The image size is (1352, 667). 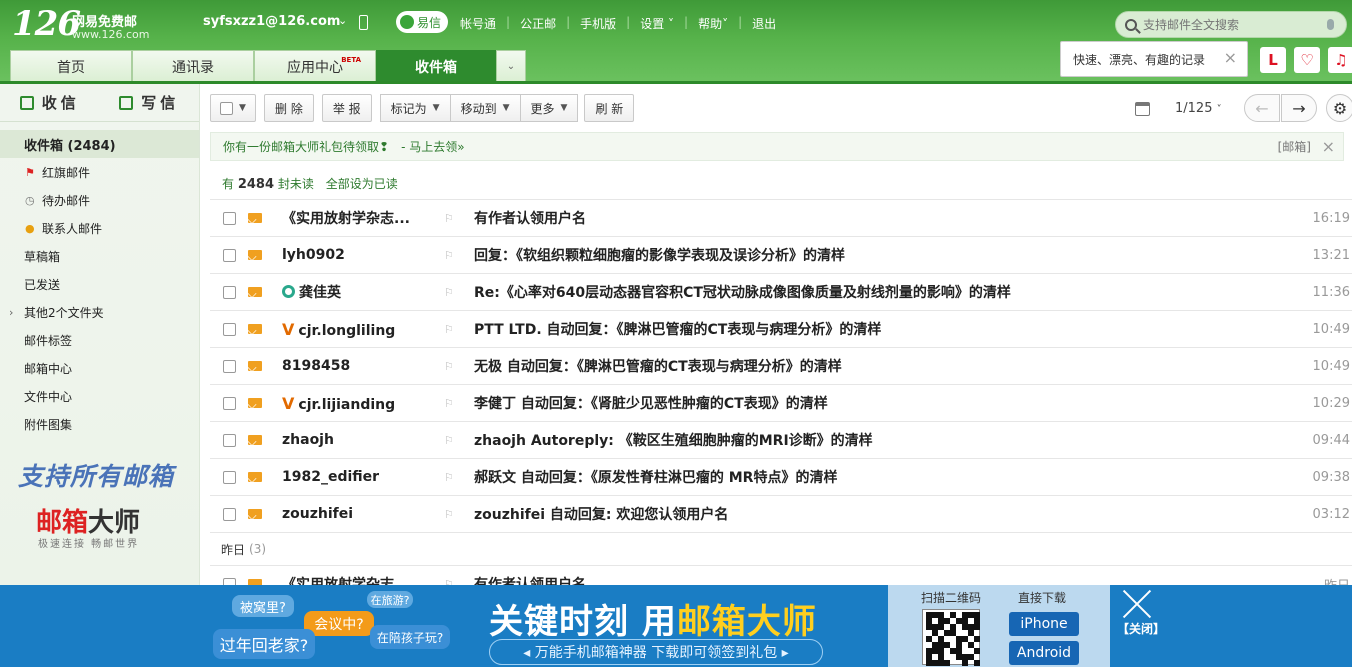 I want to click on nav-logout: 退出, so click(x=764, y=23).